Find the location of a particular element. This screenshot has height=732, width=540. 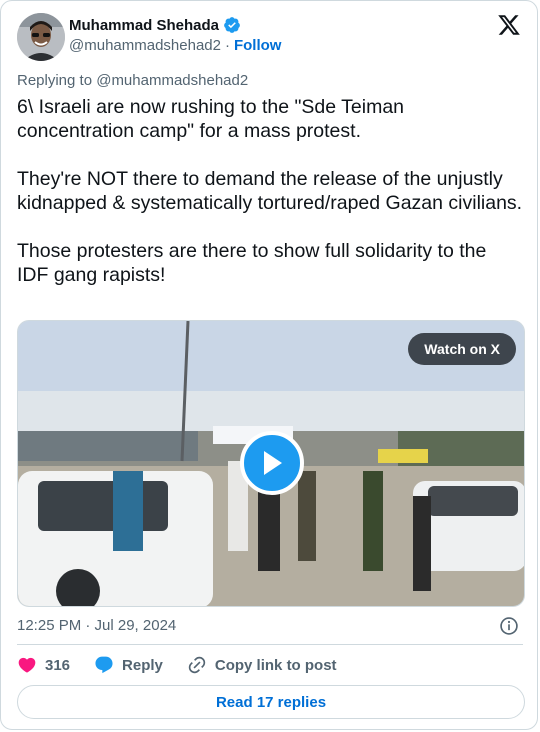

avatar is located at coordinates (41, 37).